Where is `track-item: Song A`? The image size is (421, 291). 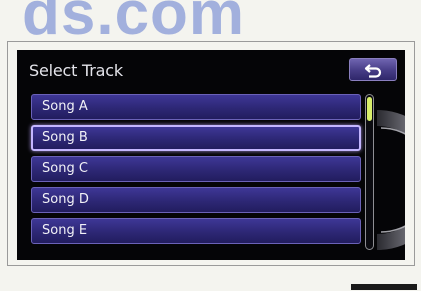 track-item: Song A is located at coordinates (196, 107).